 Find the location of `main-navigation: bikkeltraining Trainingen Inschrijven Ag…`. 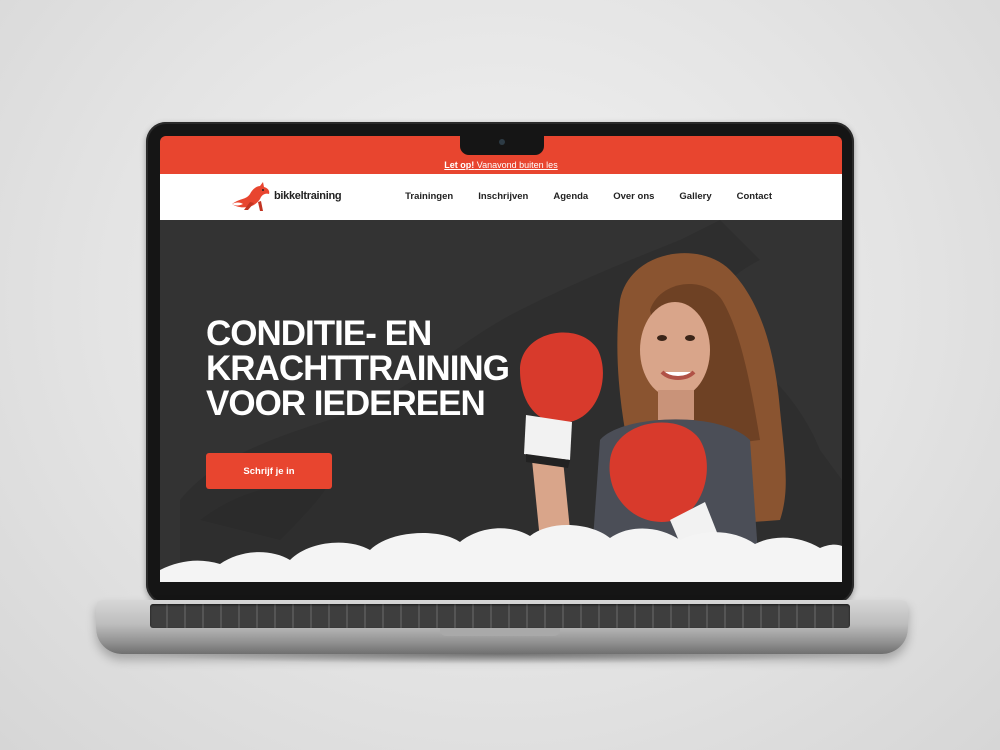

main-navigation: bikkeltraining Trainingen Inschrijven Ag… is located at coordinates (501, 197).